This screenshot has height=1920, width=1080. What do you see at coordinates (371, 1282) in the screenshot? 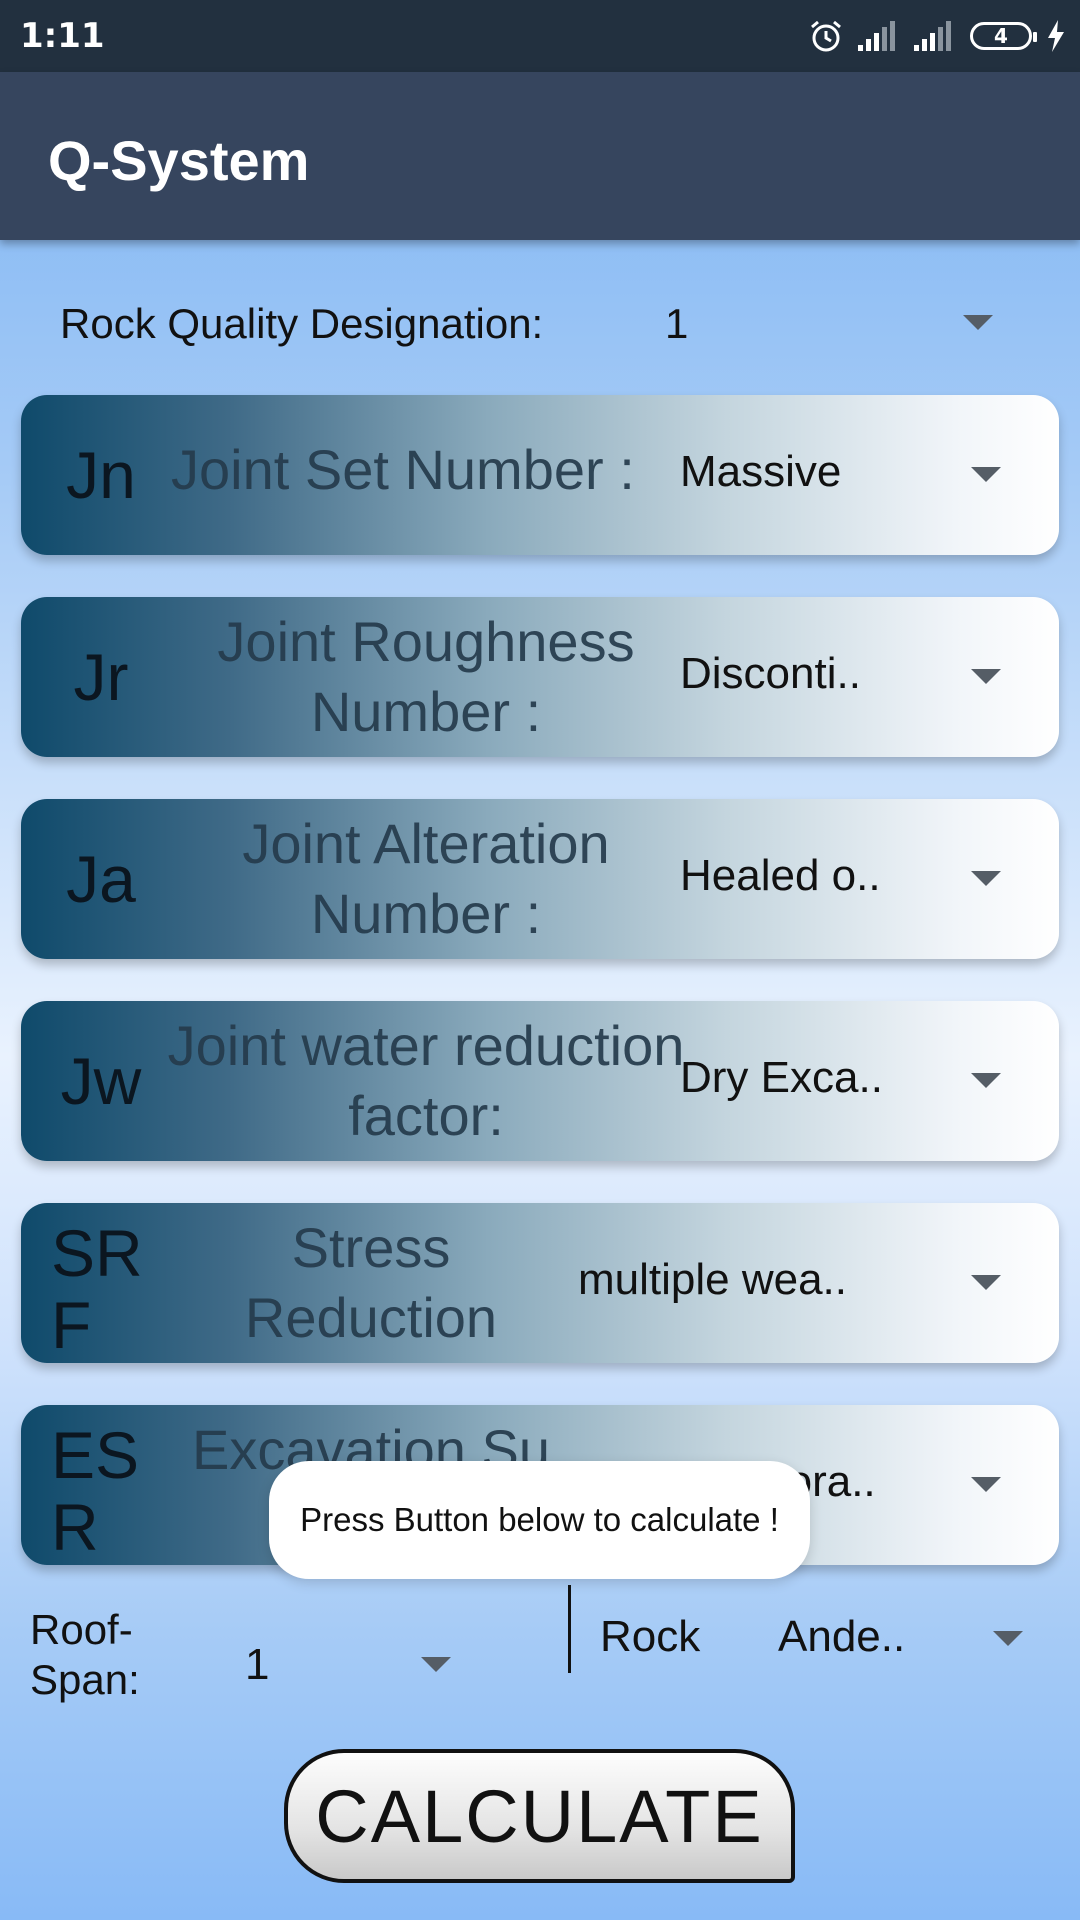
I see `srf-label: Stress Reduction` at bounding box center [371, 1282].